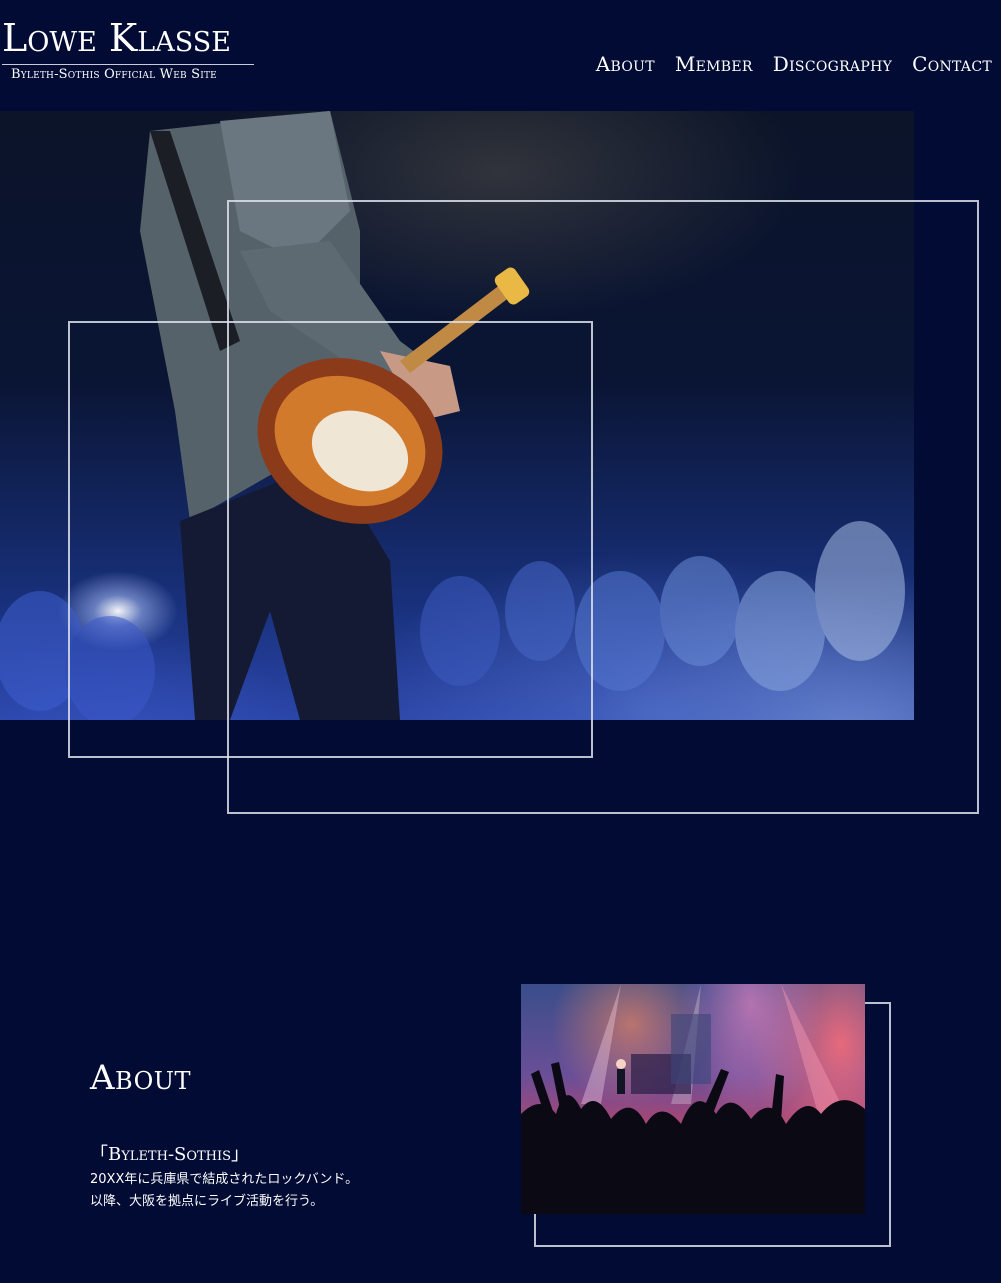  I want to click on logo-title: Lowe Klasse, so click(116, 38).